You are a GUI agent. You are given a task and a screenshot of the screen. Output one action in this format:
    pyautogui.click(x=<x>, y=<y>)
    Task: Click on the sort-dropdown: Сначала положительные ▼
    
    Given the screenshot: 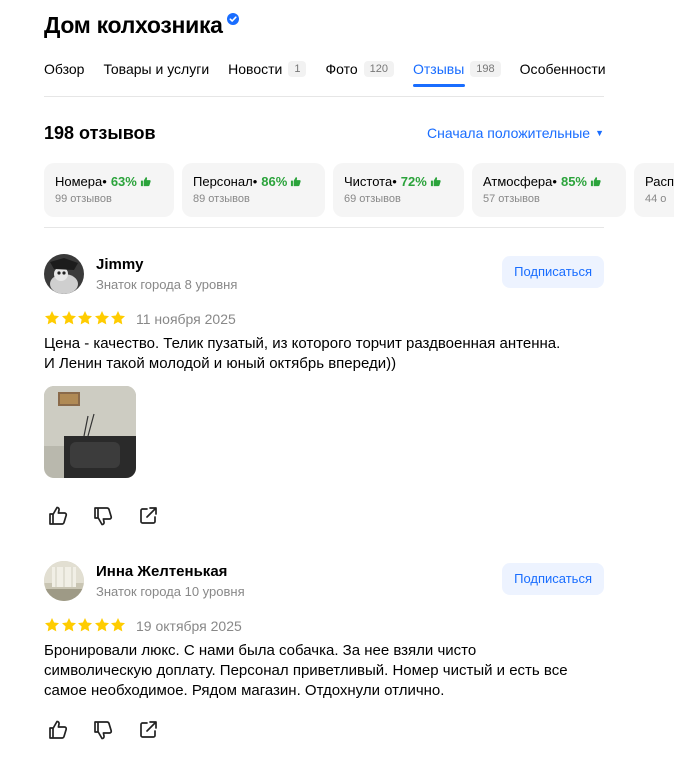 What is the action you would take?
    pyautogui.click(x=515, y=133)
    